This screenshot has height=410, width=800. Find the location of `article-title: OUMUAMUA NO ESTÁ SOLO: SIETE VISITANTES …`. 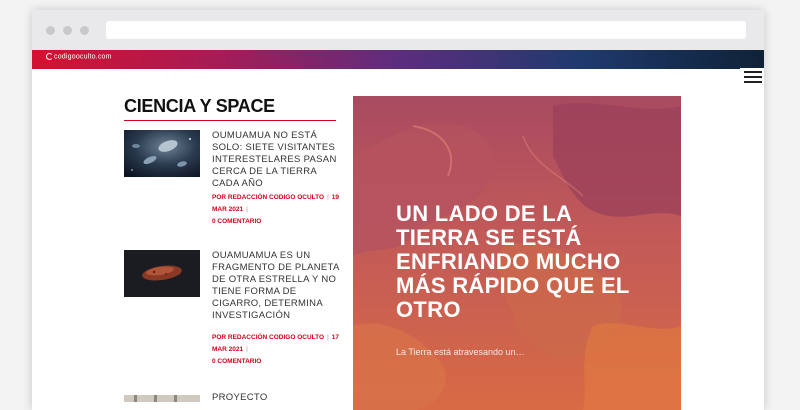

article-title: OUMUAMUA NO ESTÁ SOLO: SIETE VISITANTES … is located at coordinates (276, 160).